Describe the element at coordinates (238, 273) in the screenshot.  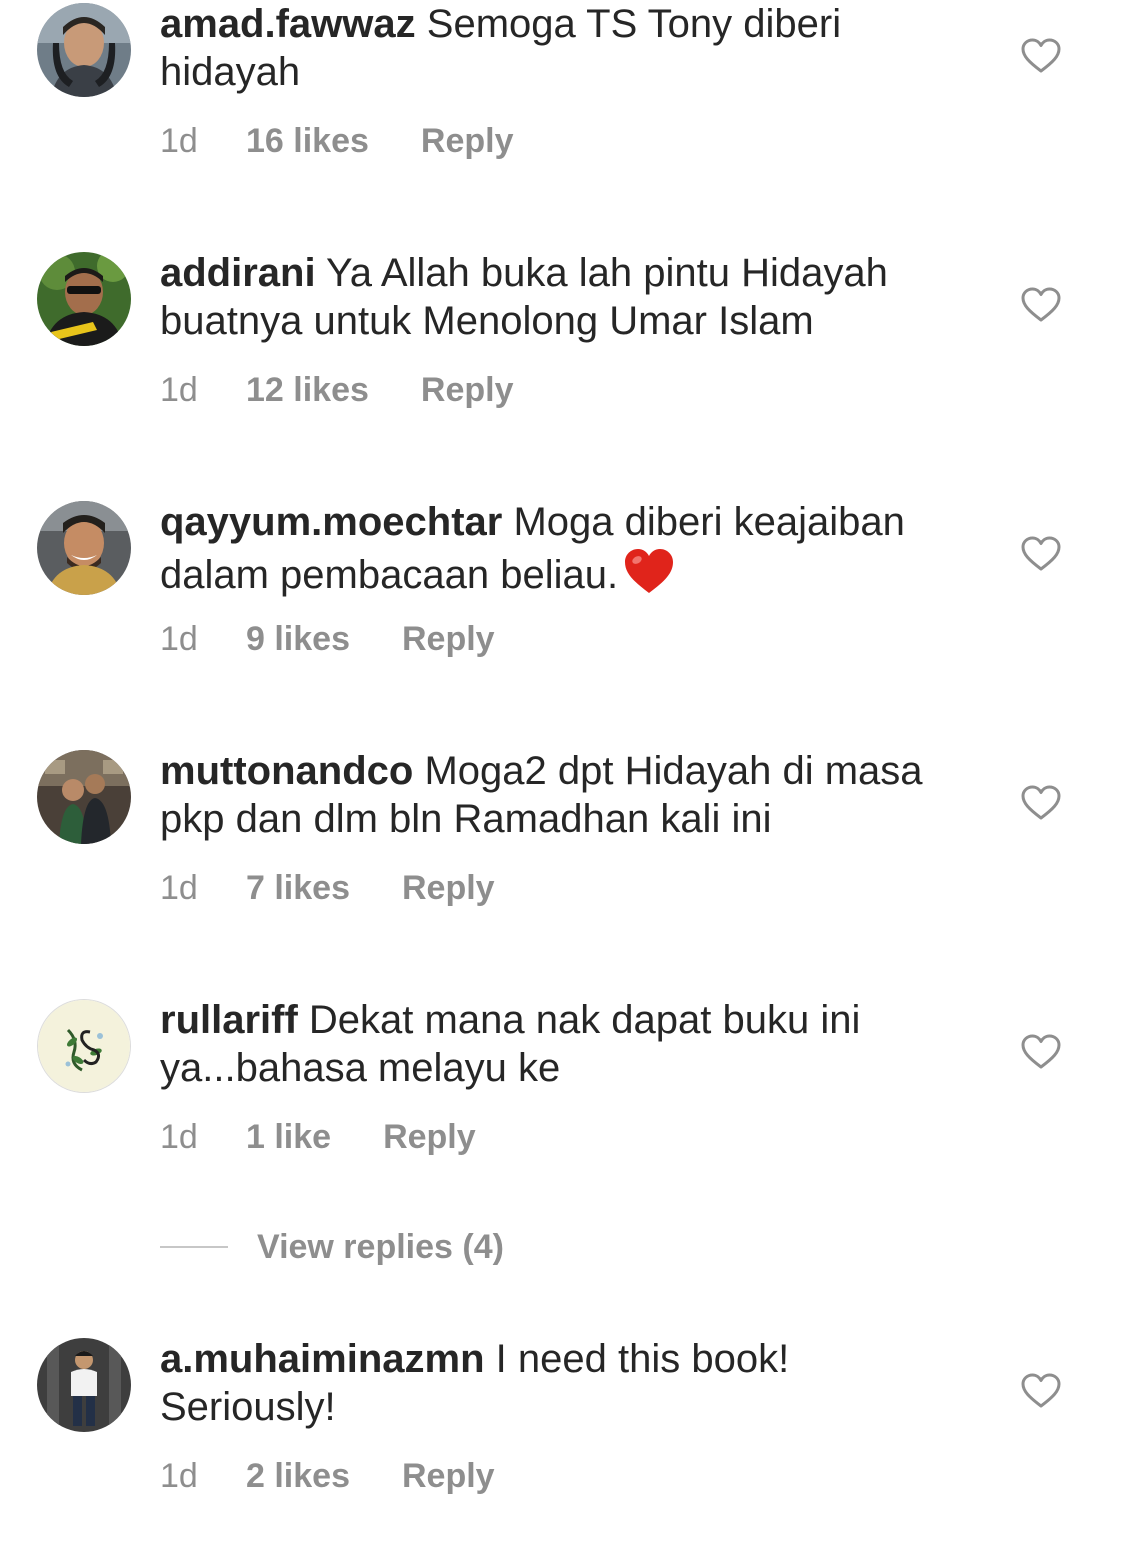
I see `comment-username: addirani` at that location.